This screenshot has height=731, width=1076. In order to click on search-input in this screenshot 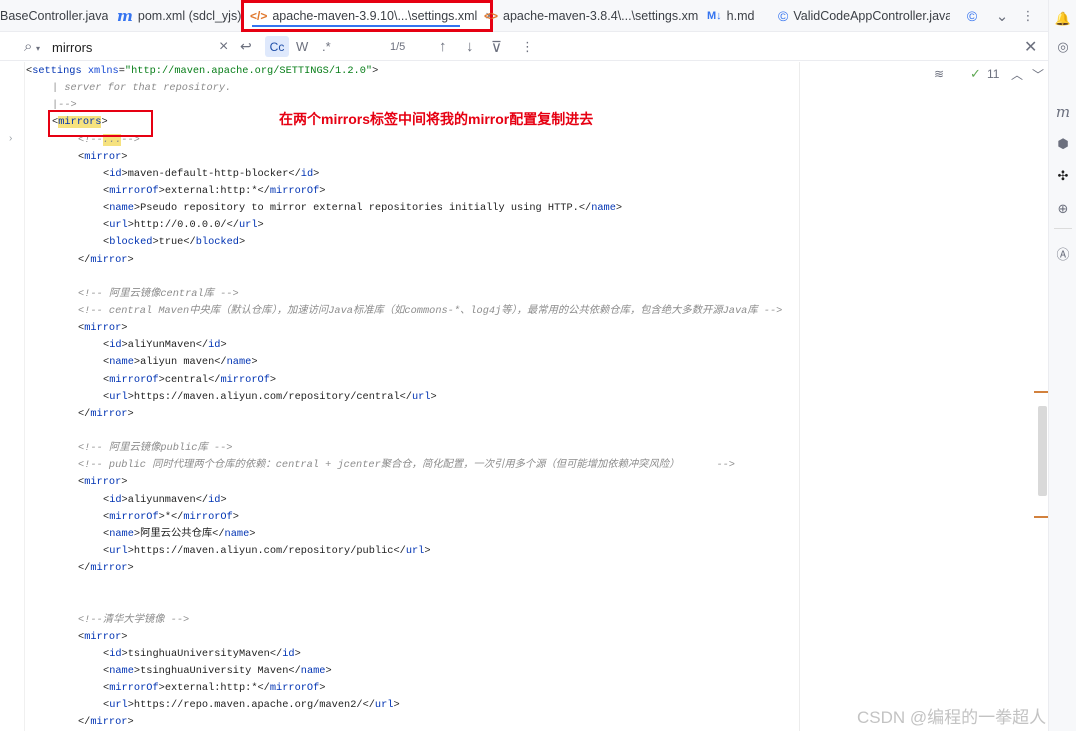, I will do `click(132, 47)`.